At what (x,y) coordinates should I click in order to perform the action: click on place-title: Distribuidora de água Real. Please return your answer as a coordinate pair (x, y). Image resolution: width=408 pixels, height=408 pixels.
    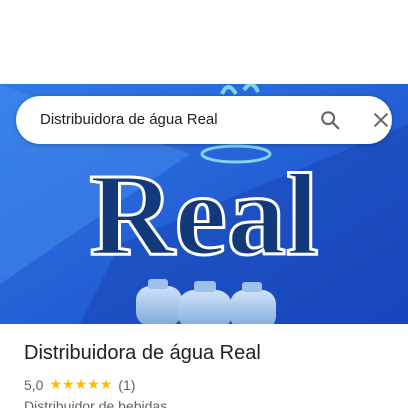
    Looking at the image, I should click on (142, 353).